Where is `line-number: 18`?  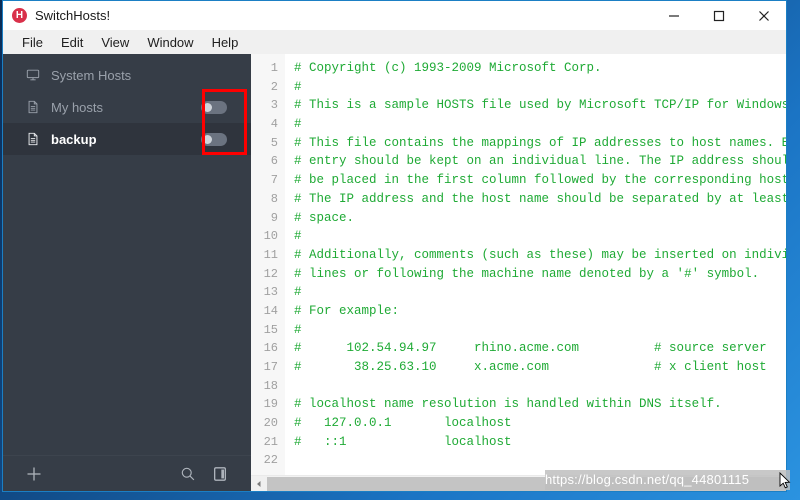 line-number: 18 is located at coordinates (270, 385).